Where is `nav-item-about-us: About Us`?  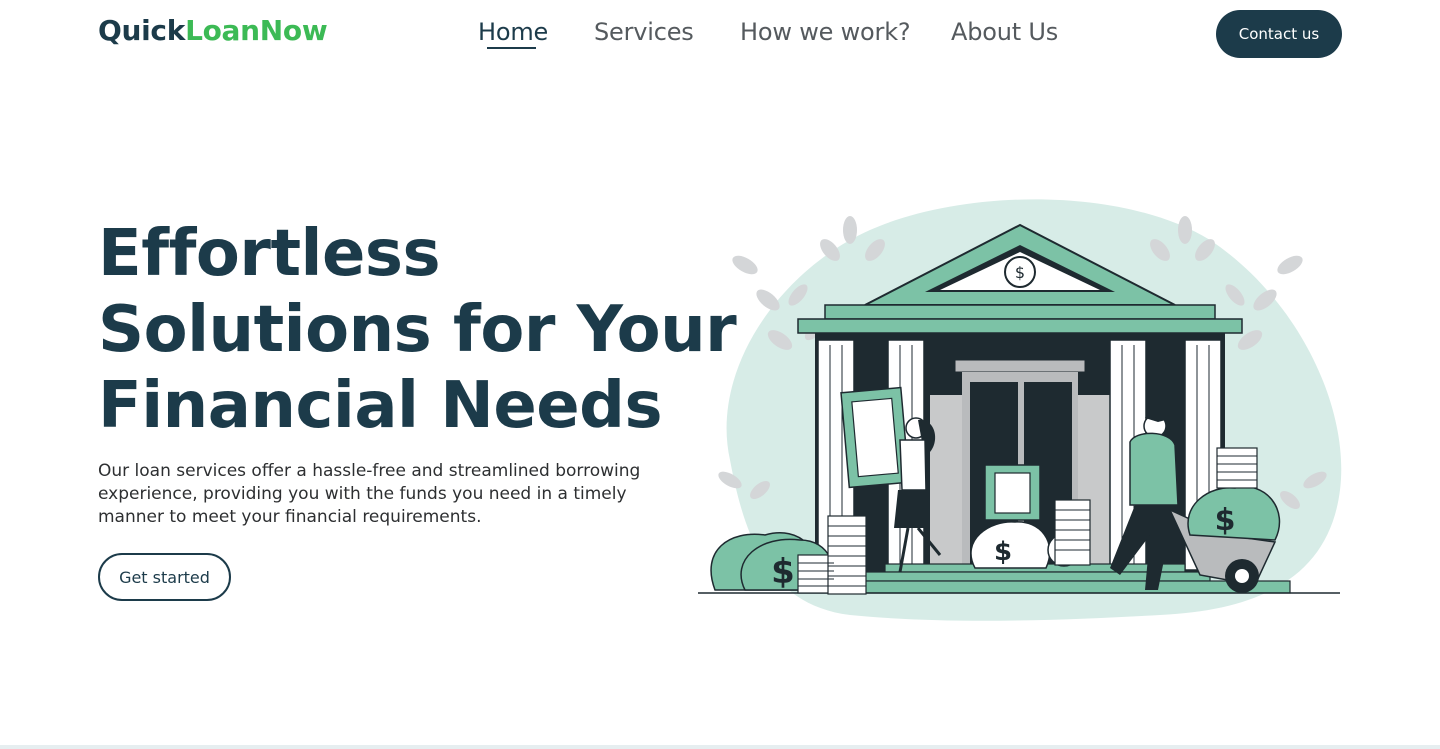 nav-item-about-us: About Us is located at coordinates (1004, 32).